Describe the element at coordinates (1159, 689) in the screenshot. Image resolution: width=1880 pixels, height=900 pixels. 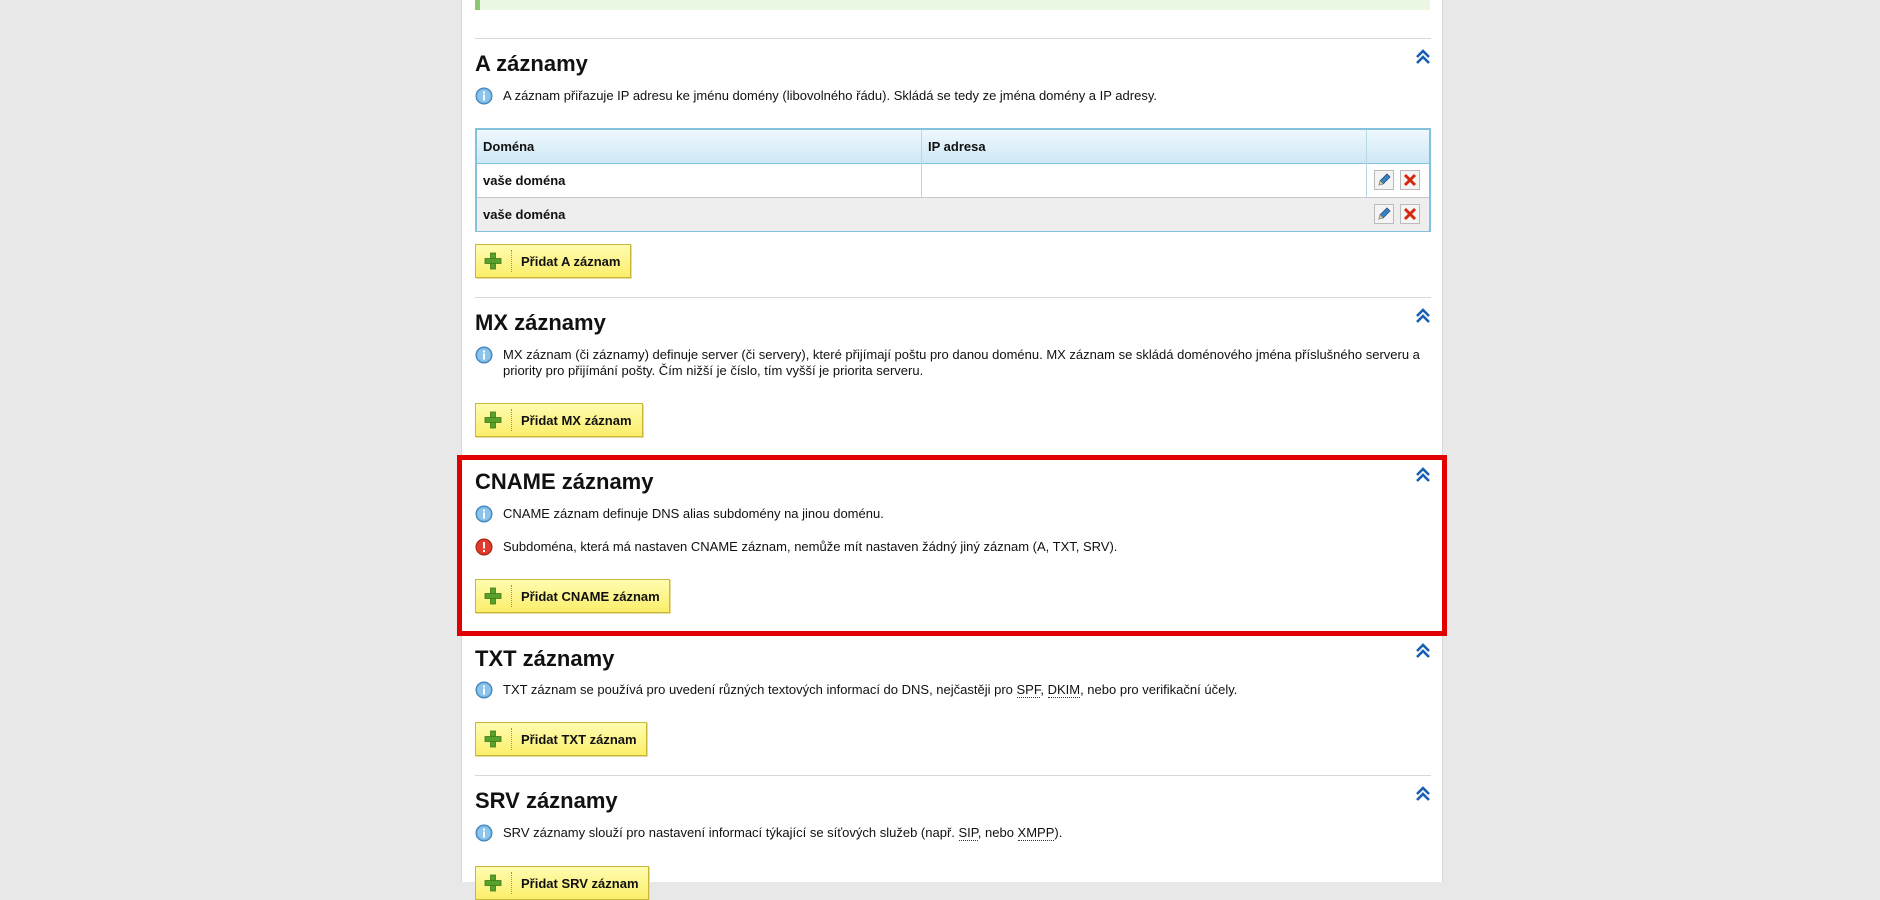
I see `info-text-part: , nebo pro verifikační účely.` at that location.